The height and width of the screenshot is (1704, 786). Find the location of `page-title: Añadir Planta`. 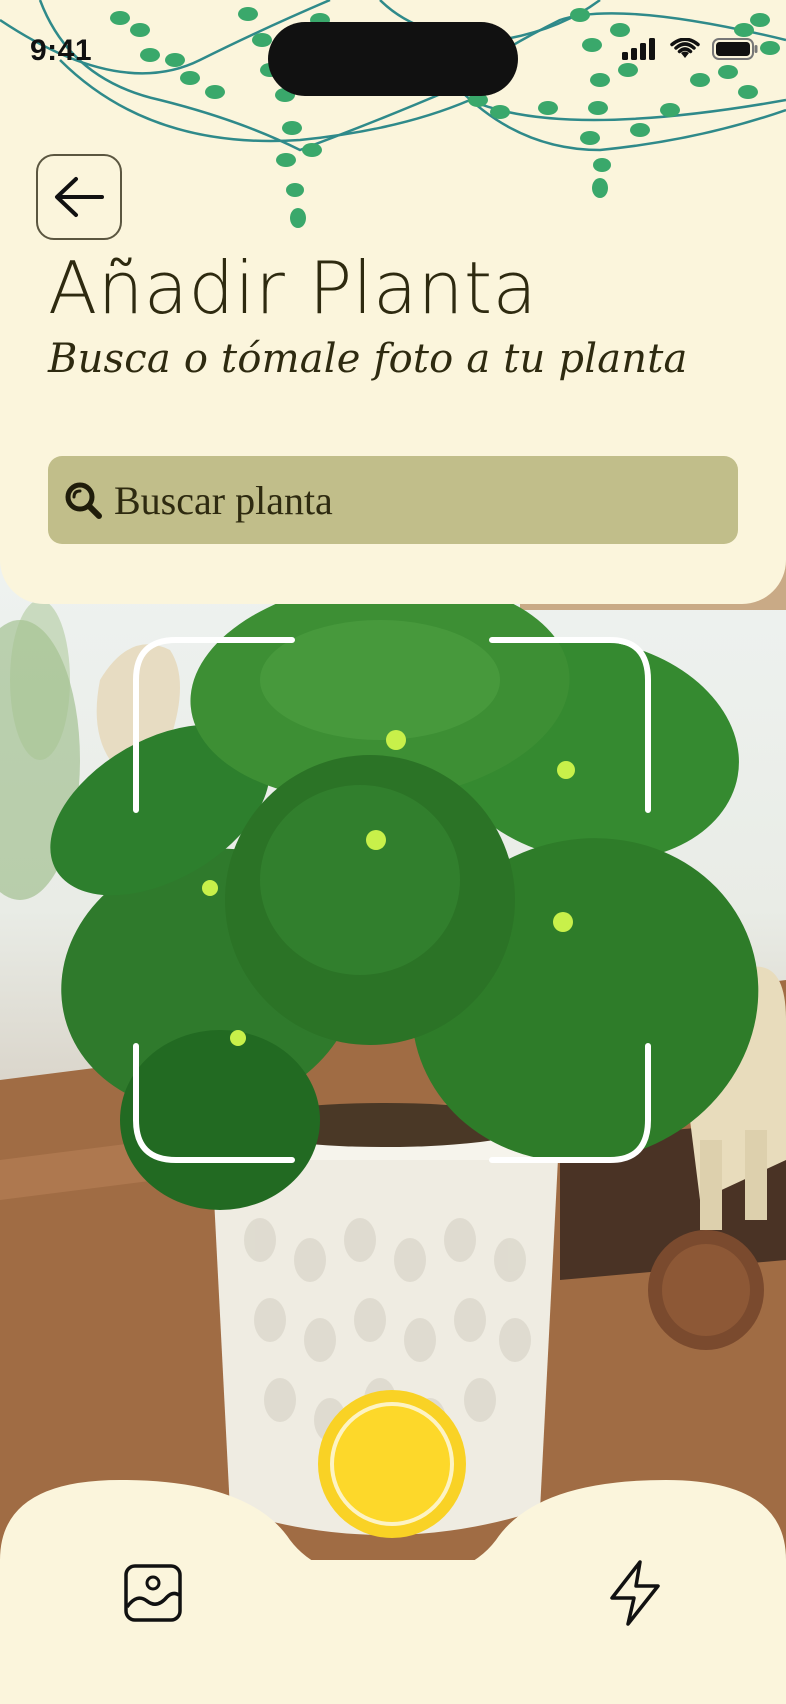

page-title: Añadir Planta is located at coordinates (293, 288).